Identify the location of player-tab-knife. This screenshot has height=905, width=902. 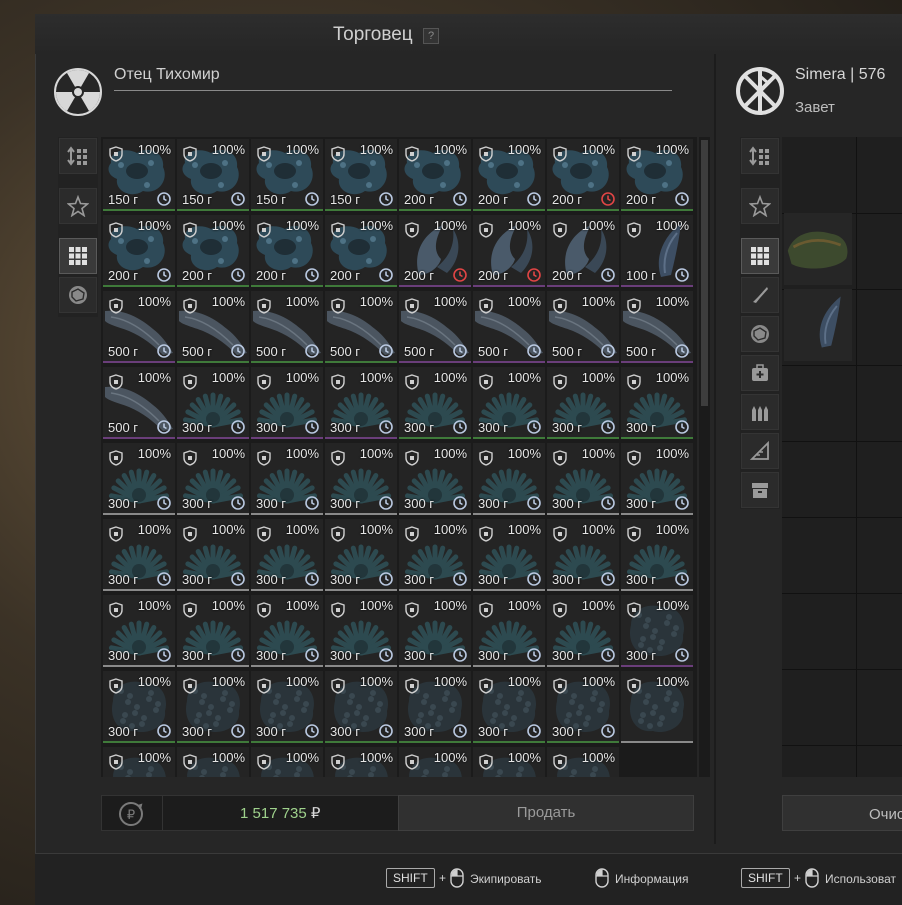
(760, 295).